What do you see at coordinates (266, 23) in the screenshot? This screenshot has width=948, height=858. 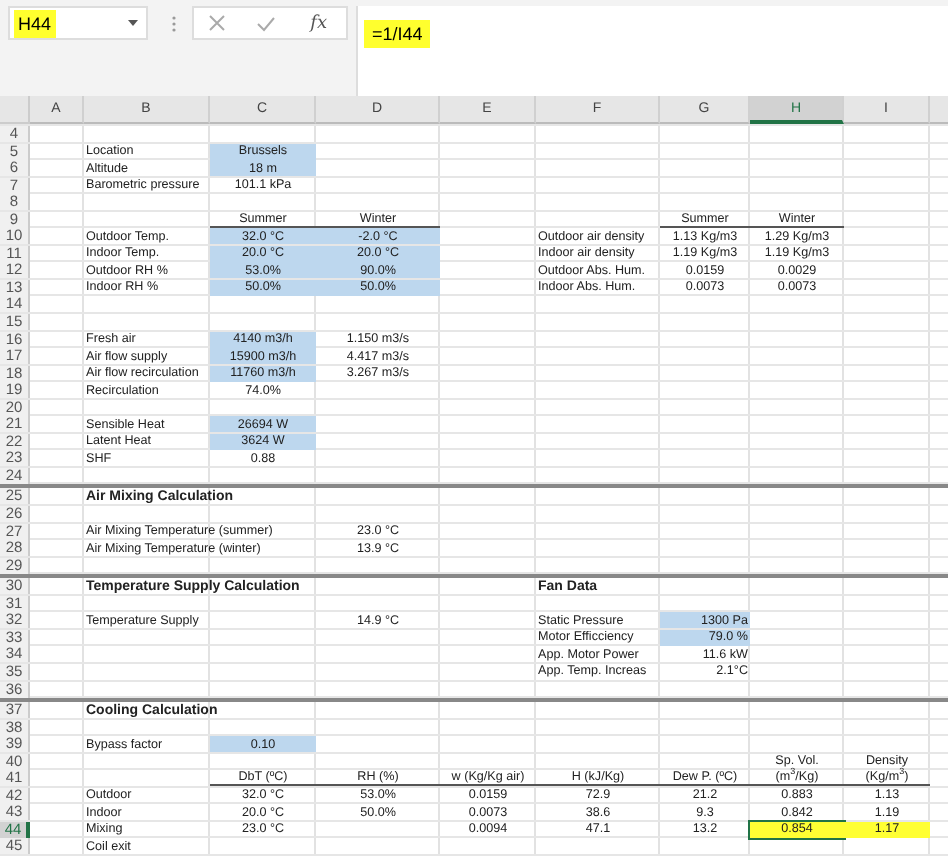 I see `check-icon` at bounding box center [266, 23].